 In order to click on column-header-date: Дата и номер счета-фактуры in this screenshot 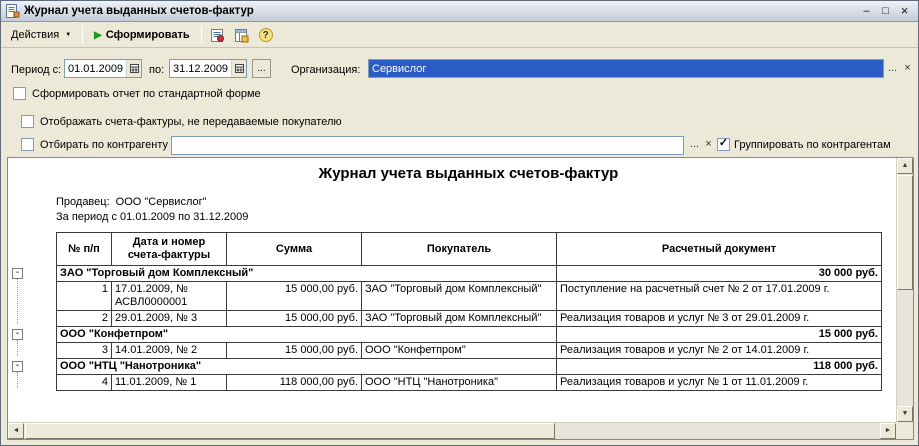, I will do `click(169, 249)`.